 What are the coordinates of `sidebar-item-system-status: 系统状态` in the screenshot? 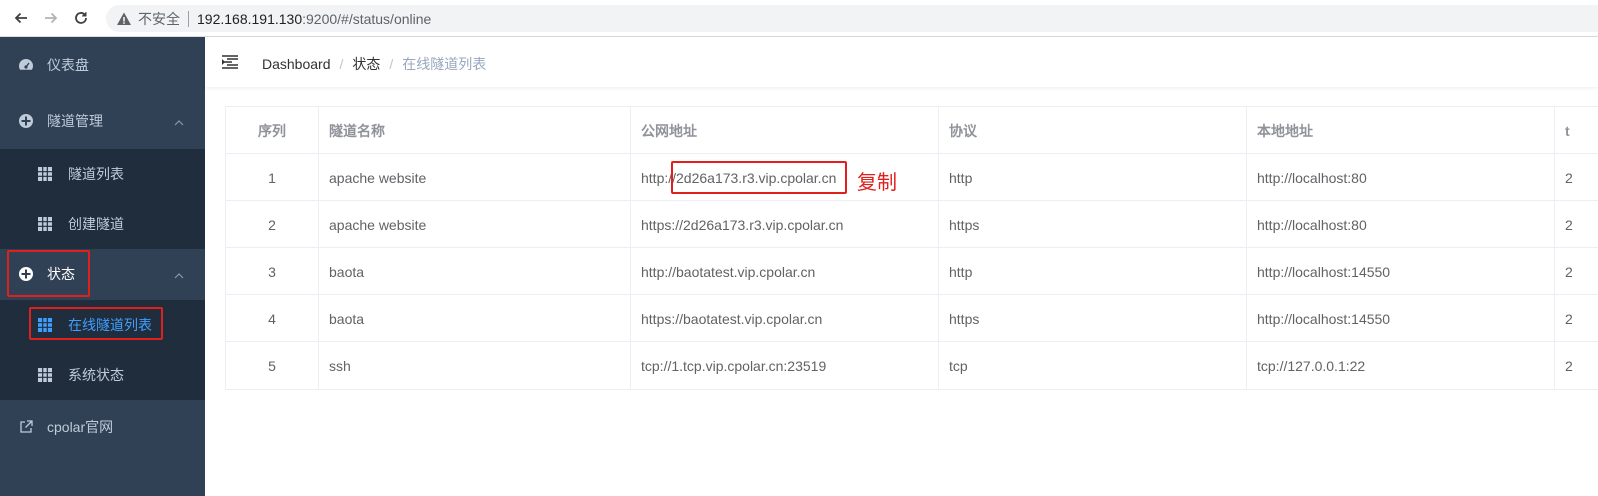 It's located at (102, 375).